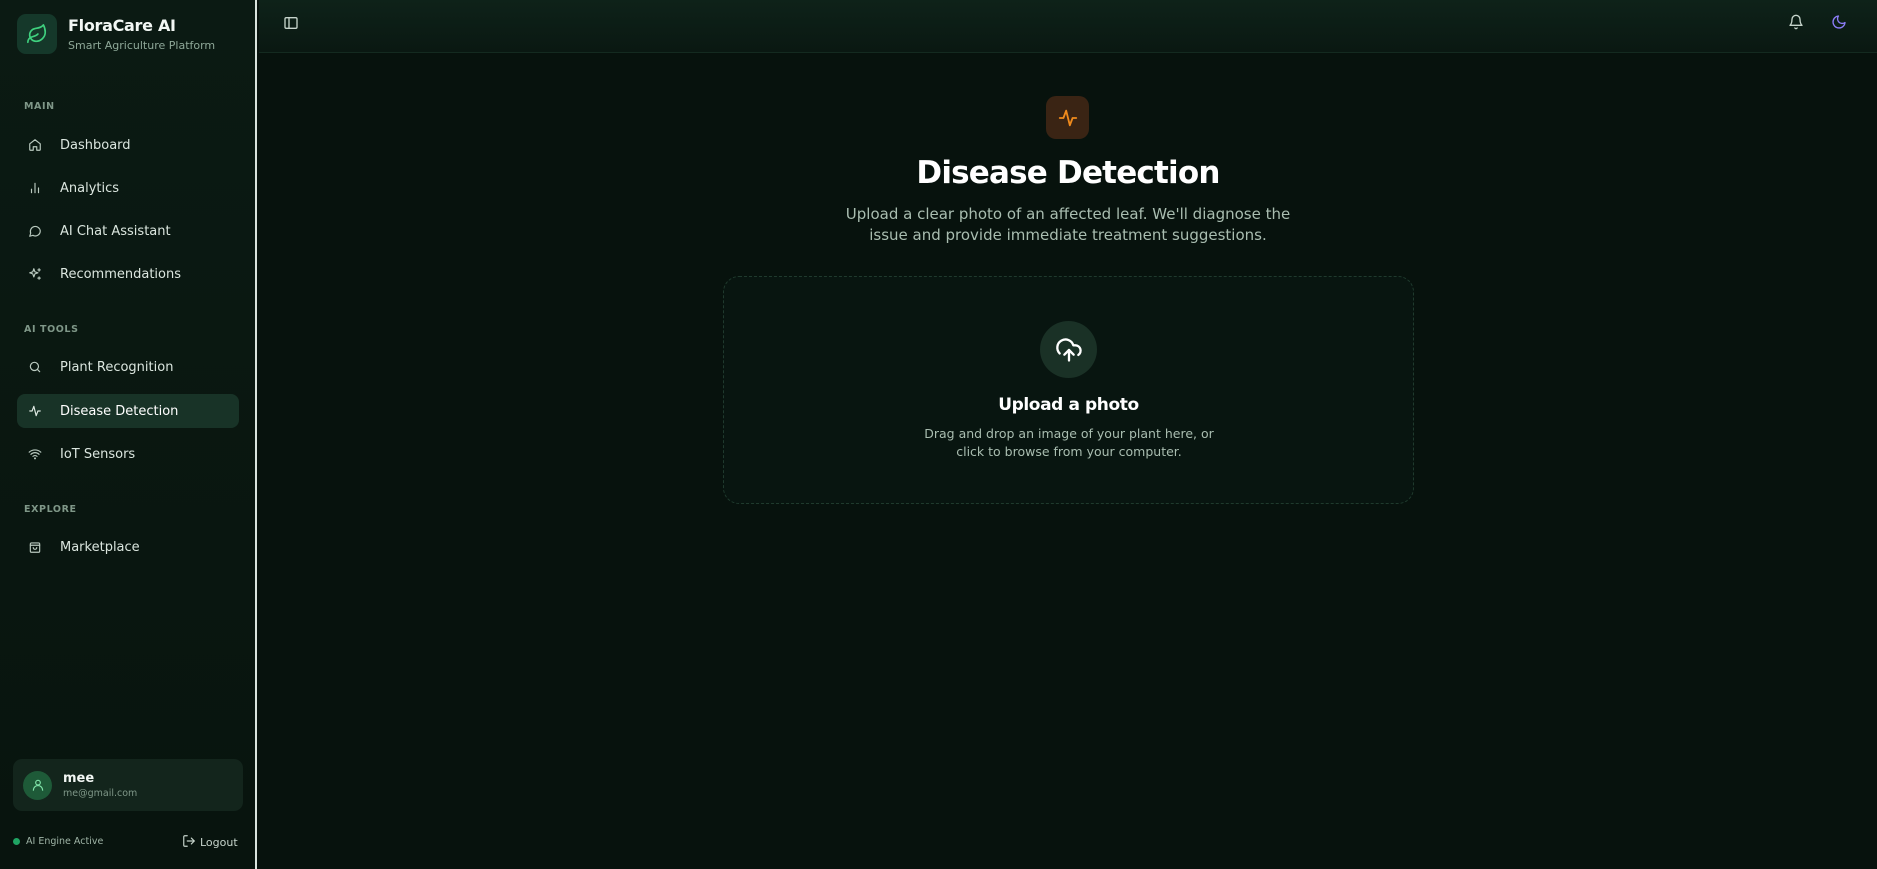 Image resolution: width=1877 pixels, height=869 pixels. Describe the element at coordinates (79, 778) in the screenshot. I see `user-name: mee` at that location.